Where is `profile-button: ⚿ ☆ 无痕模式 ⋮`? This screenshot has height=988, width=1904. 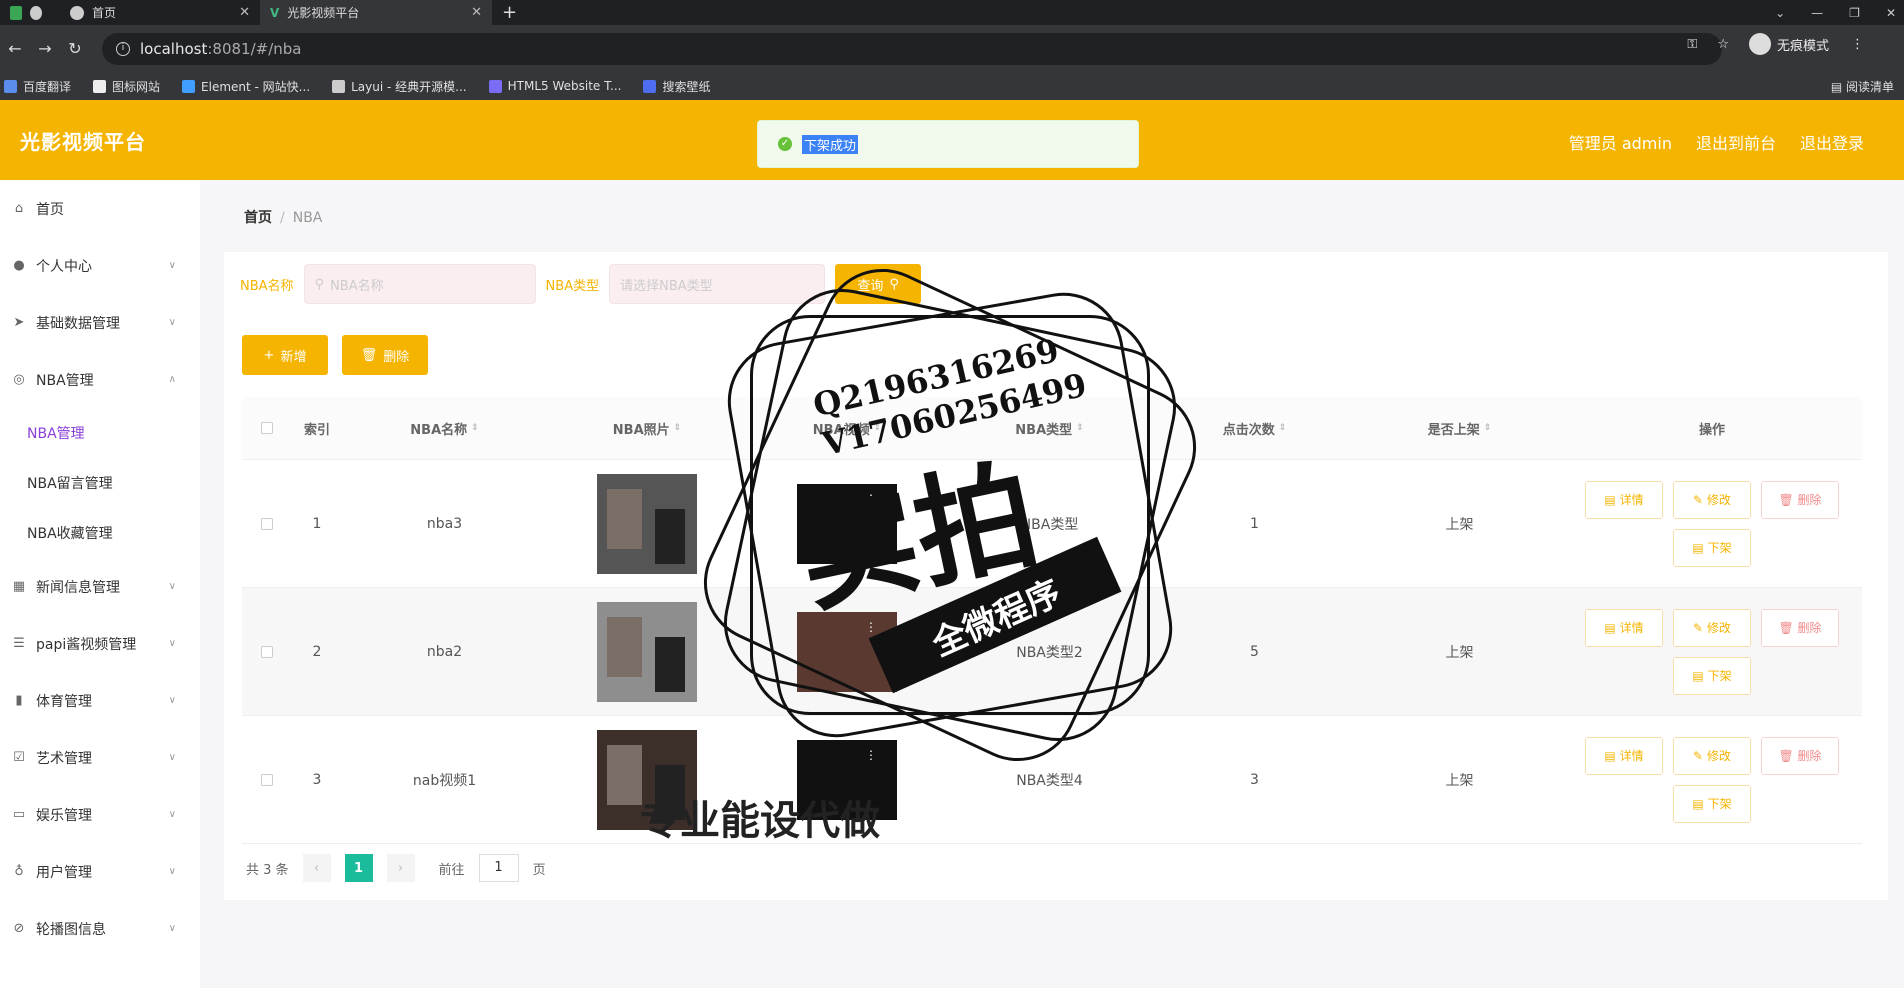 profile-button: ⚿ ☆ 无痕模式 ⋮ is located at coordinates (1775, 44).